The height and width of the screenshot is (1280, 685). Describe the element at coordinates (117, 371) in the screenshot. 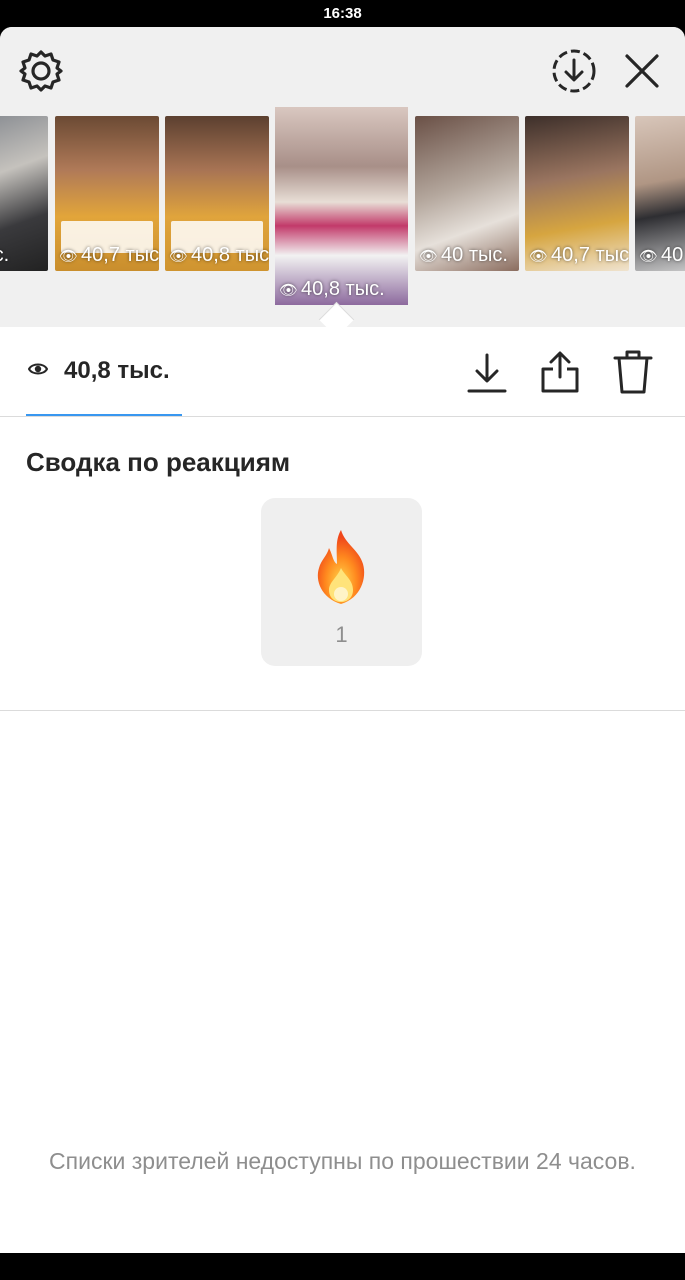

I see `views-count: 40,8 тыс.` at that location.